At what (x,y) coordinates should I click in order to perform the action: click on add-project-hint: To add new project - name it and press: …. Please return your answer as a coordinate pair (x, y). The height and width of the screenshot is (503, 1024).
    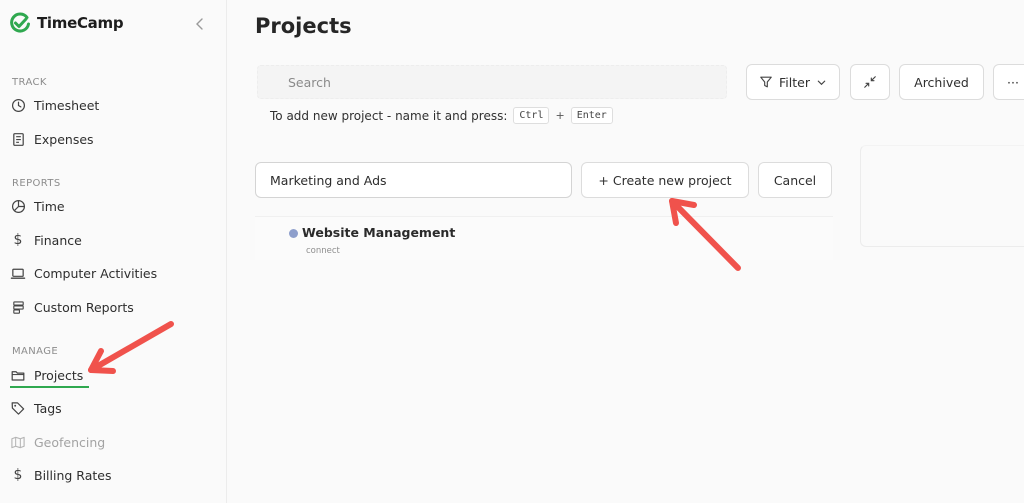
    Looking at the image, I should click on (441, 115).